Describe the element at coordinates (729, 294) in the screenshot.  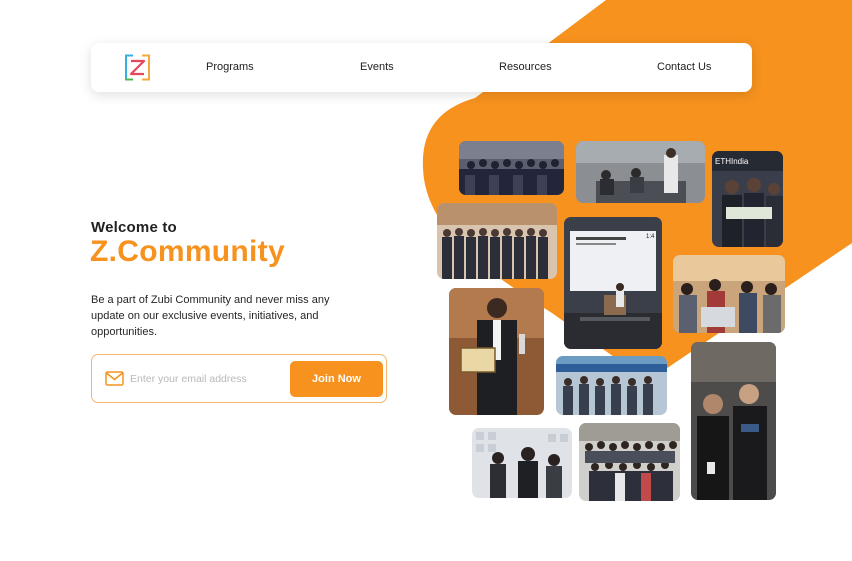
I see `coding-session-photo` at that location.